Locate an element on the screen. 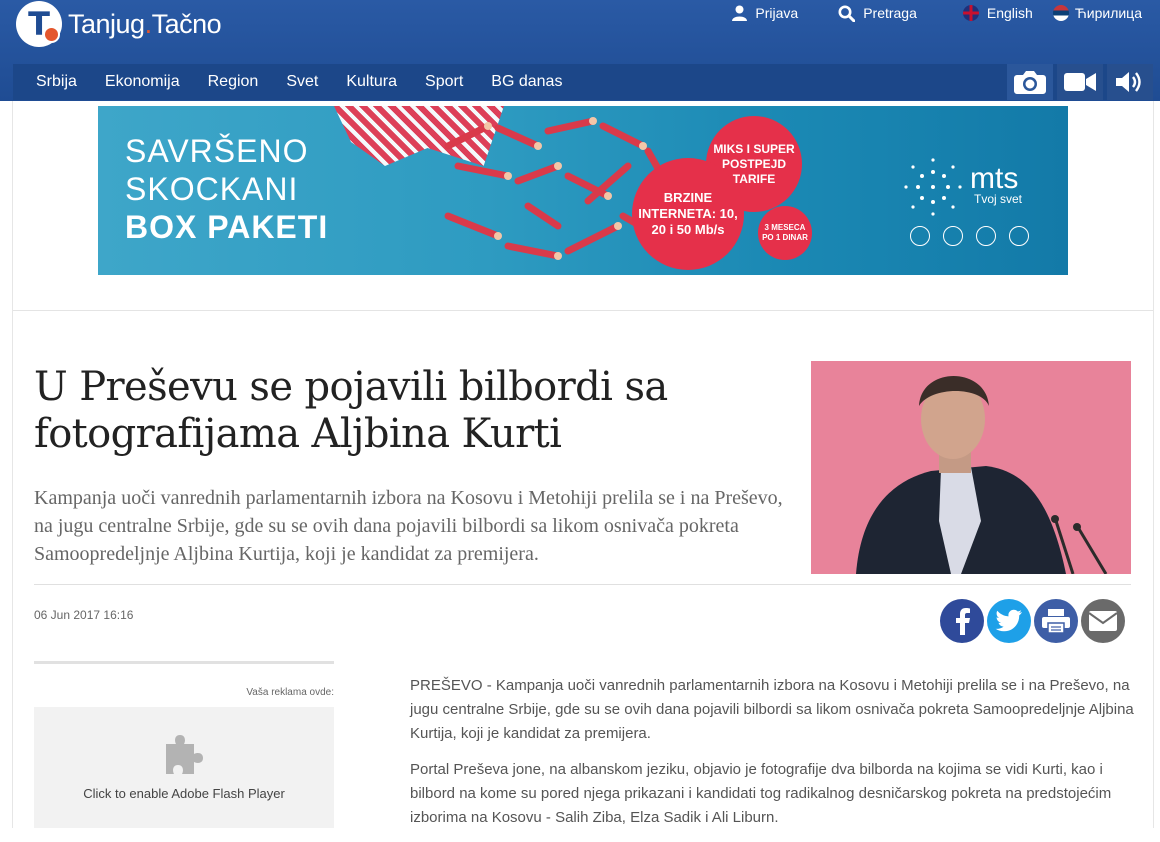  nav-item-region: Region is located at coordinates (233, 82).